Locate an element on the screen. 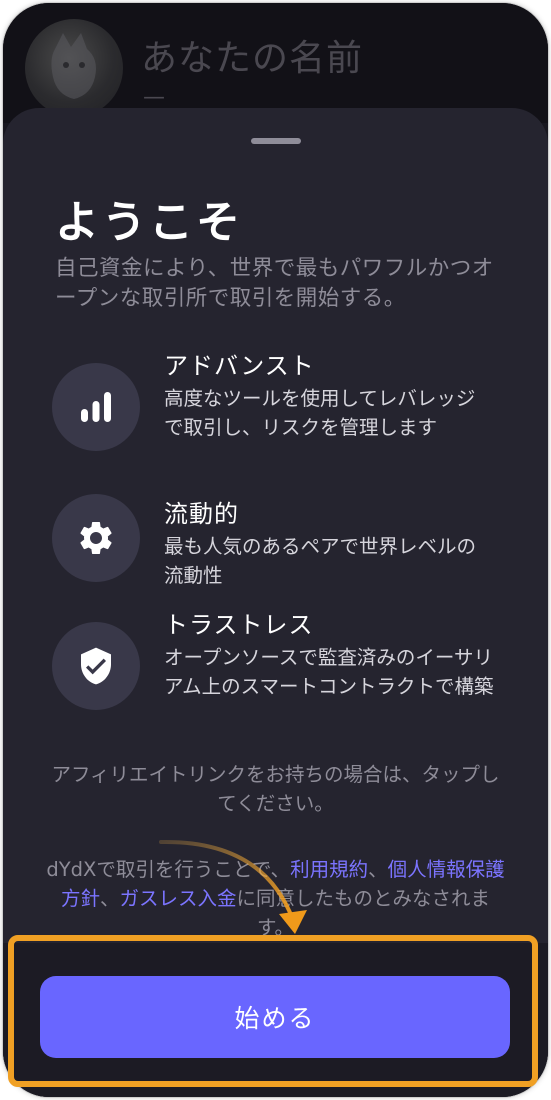  shield-check-icon is located at coordinates (96, 666).